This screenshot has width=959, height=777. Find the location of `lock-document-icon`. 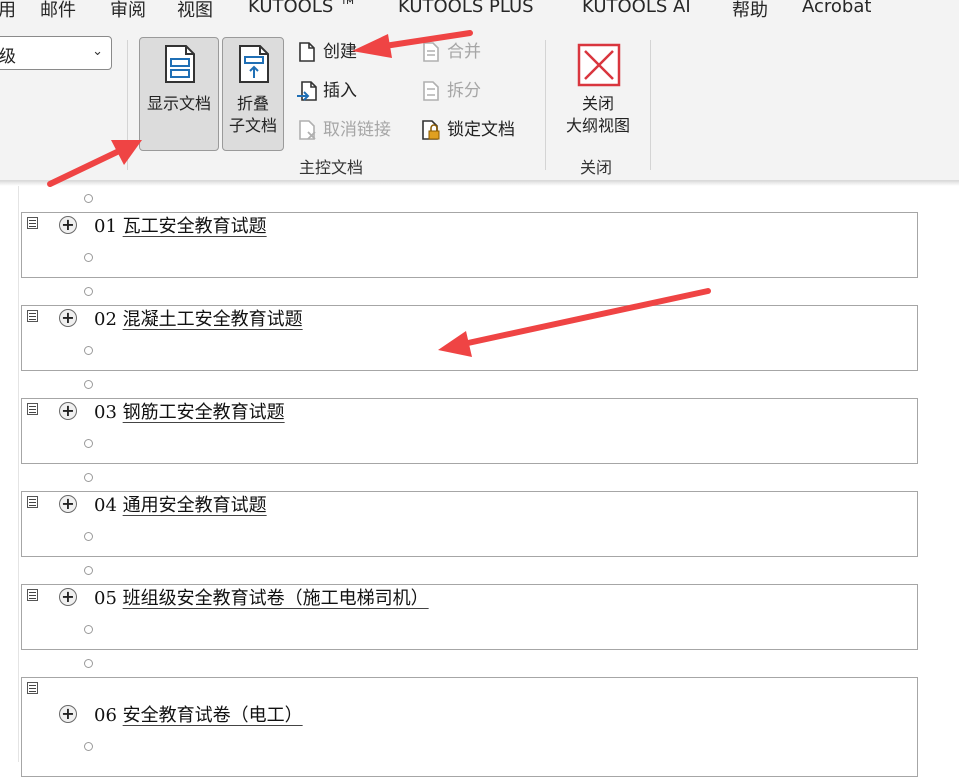

lock-document-icon is located at coordinates (431, 130).